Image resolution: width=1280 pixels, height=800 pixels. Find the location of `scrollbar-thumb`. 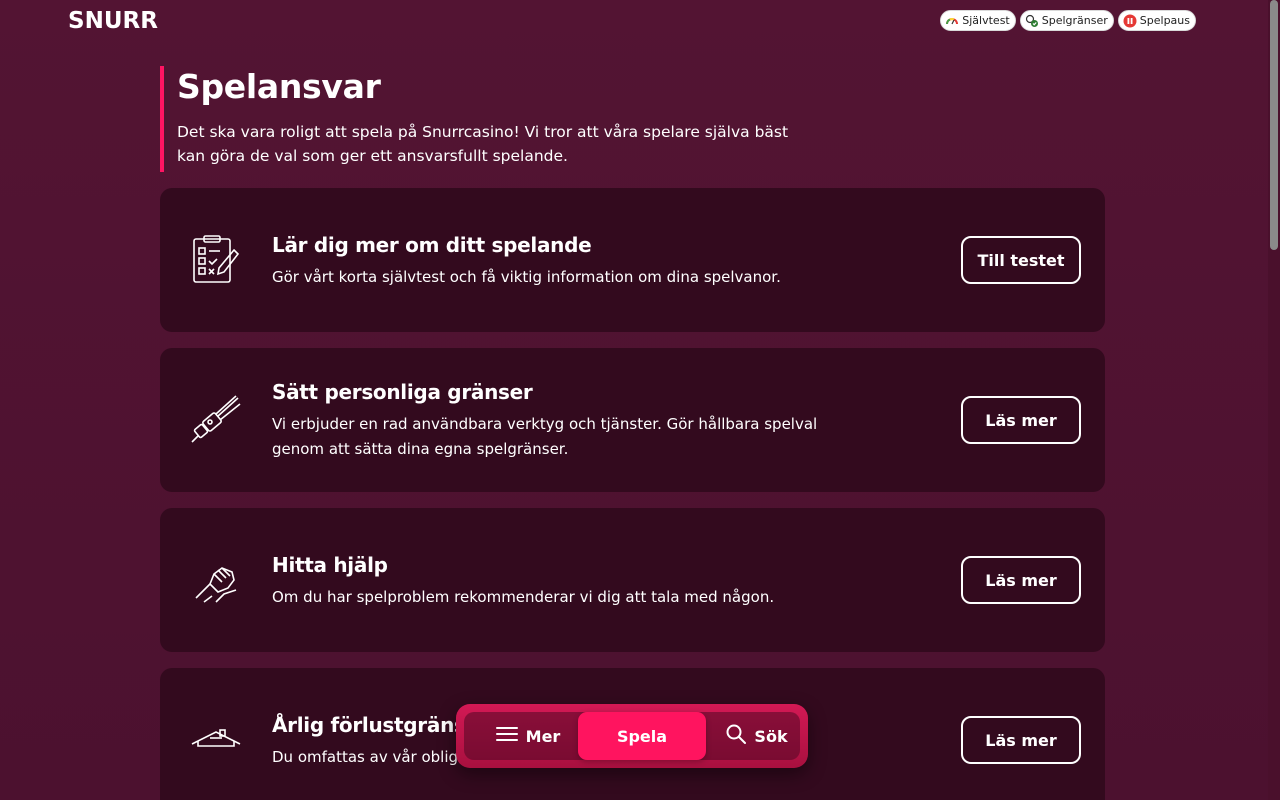

scrollbar-thumb is located at coordinates (1274, 125).